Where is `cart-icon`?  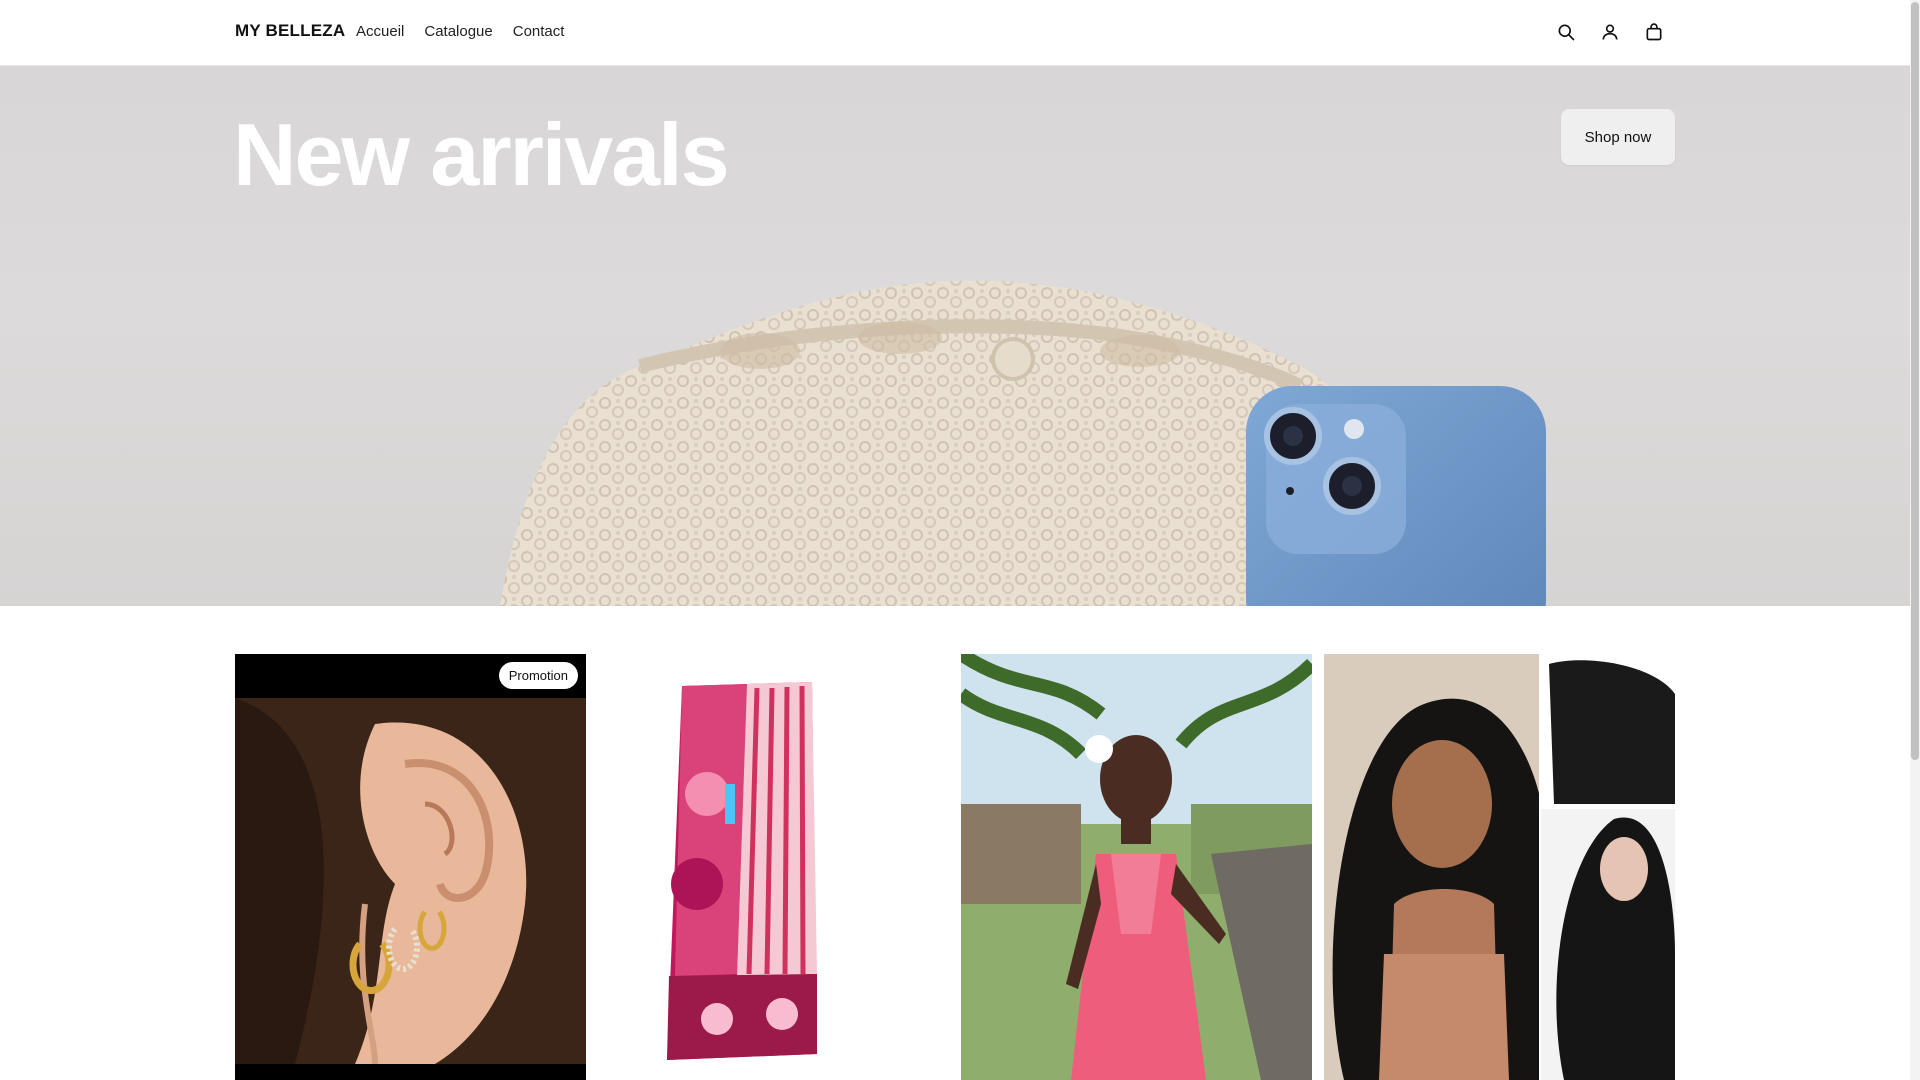 cart-icon is located at coordinates (1654, 32).